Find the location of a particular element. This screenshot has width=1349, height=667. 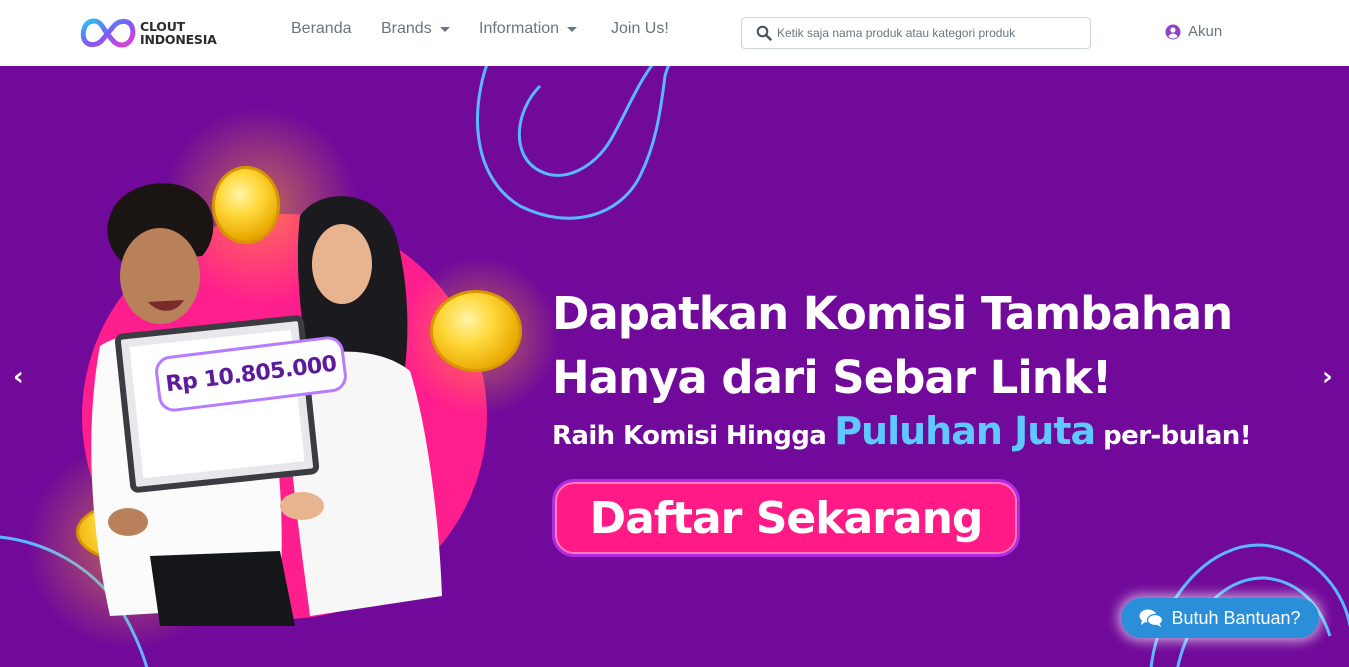

register-now-button: Daftar Sekarang is located at coordinates (786, 518).